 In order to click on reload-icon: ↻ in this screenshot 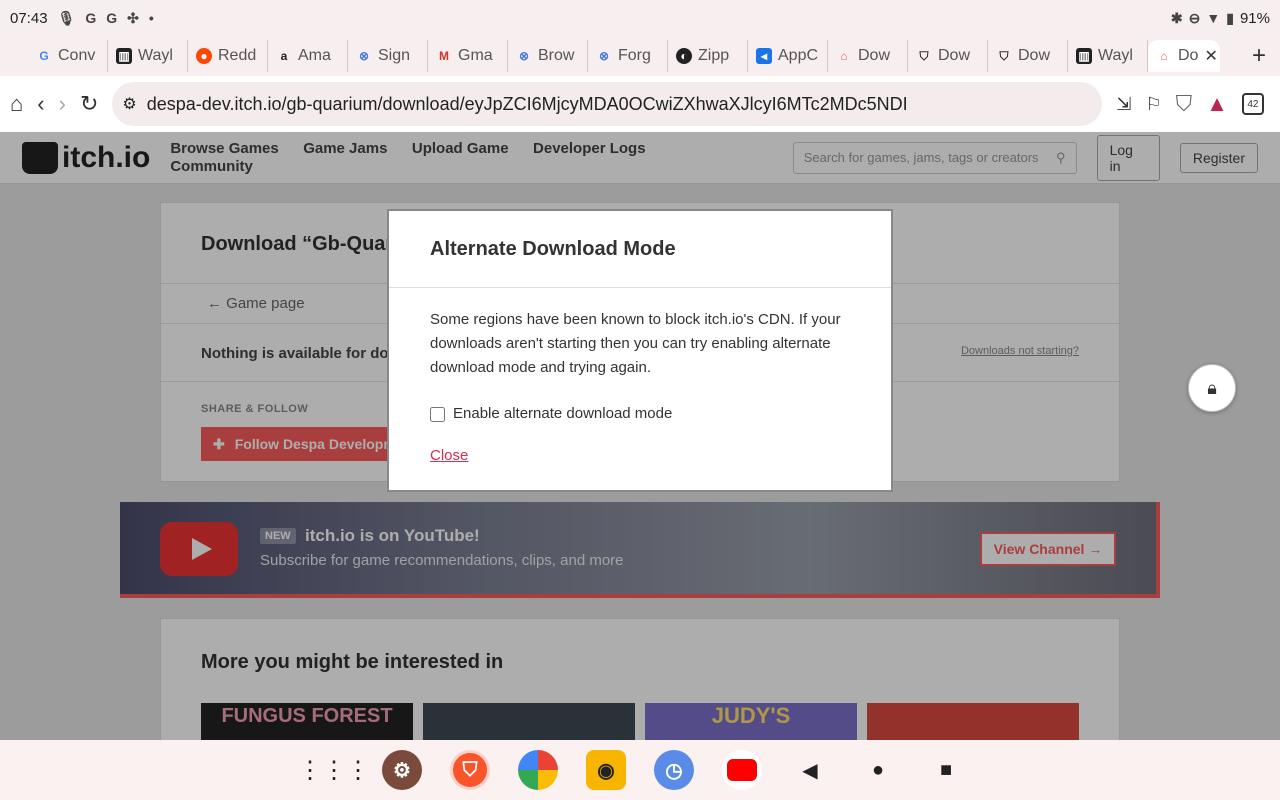, I will do `click(89, 104)`.